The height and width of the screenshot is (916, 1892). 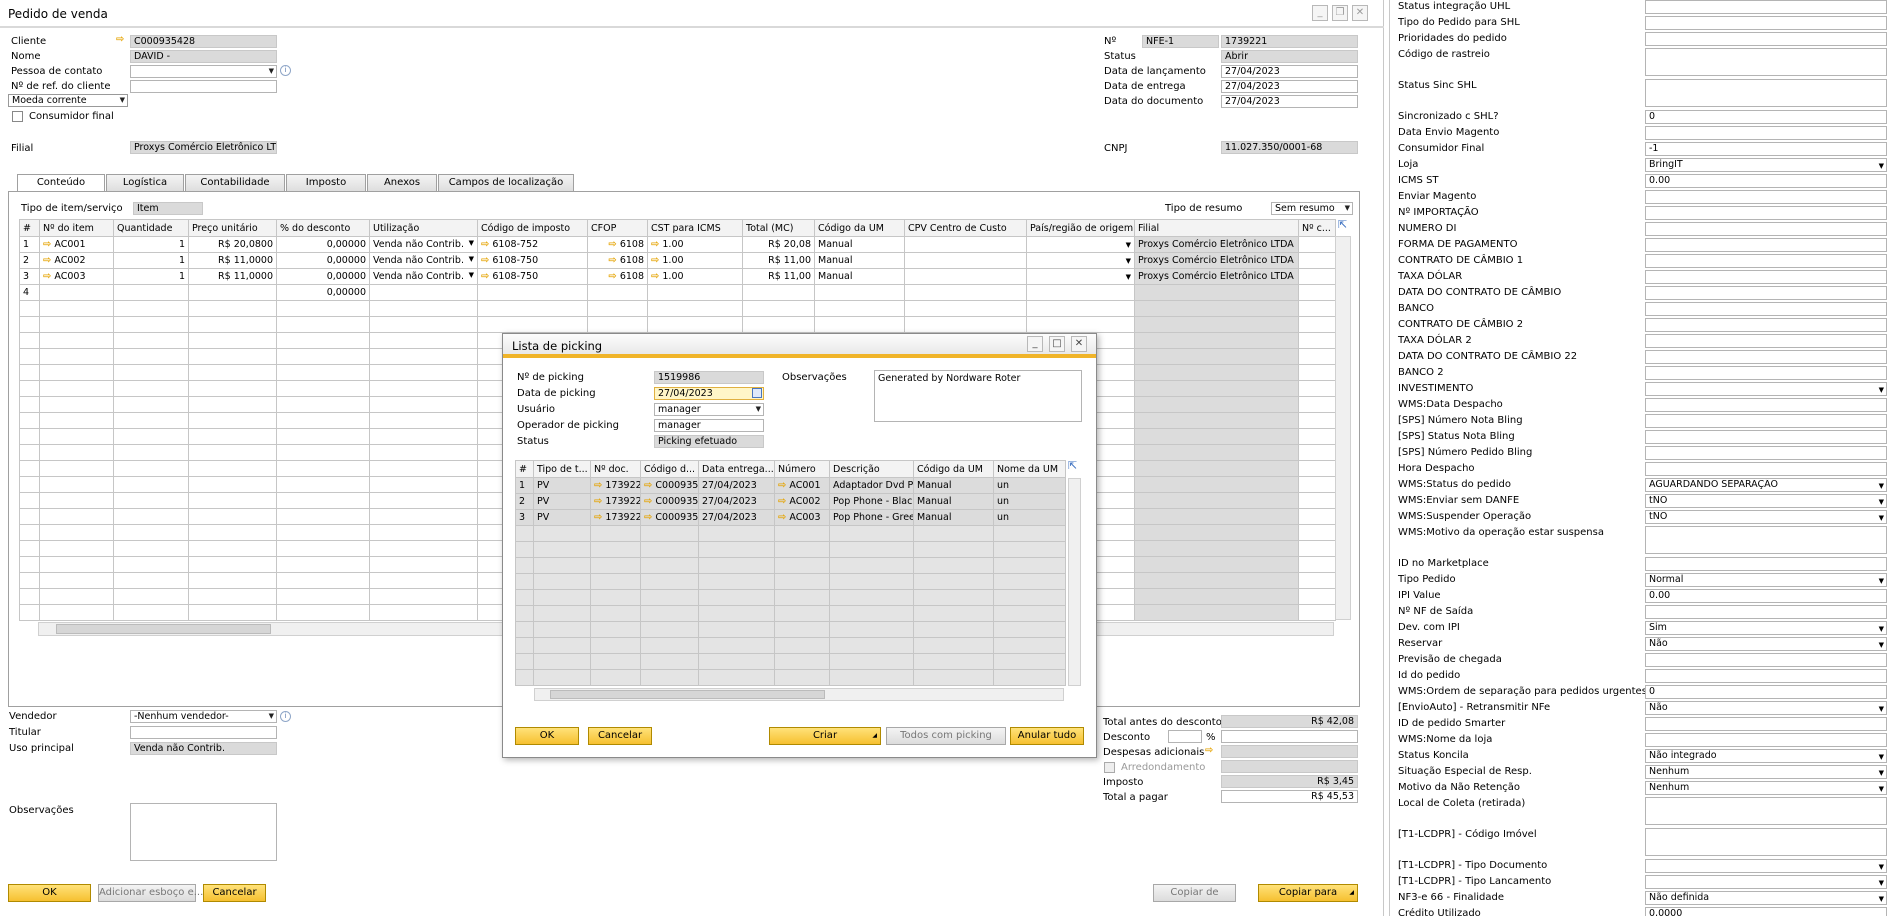 I want to click on serie-select: NFE-1, so click(x=1180, y=41).